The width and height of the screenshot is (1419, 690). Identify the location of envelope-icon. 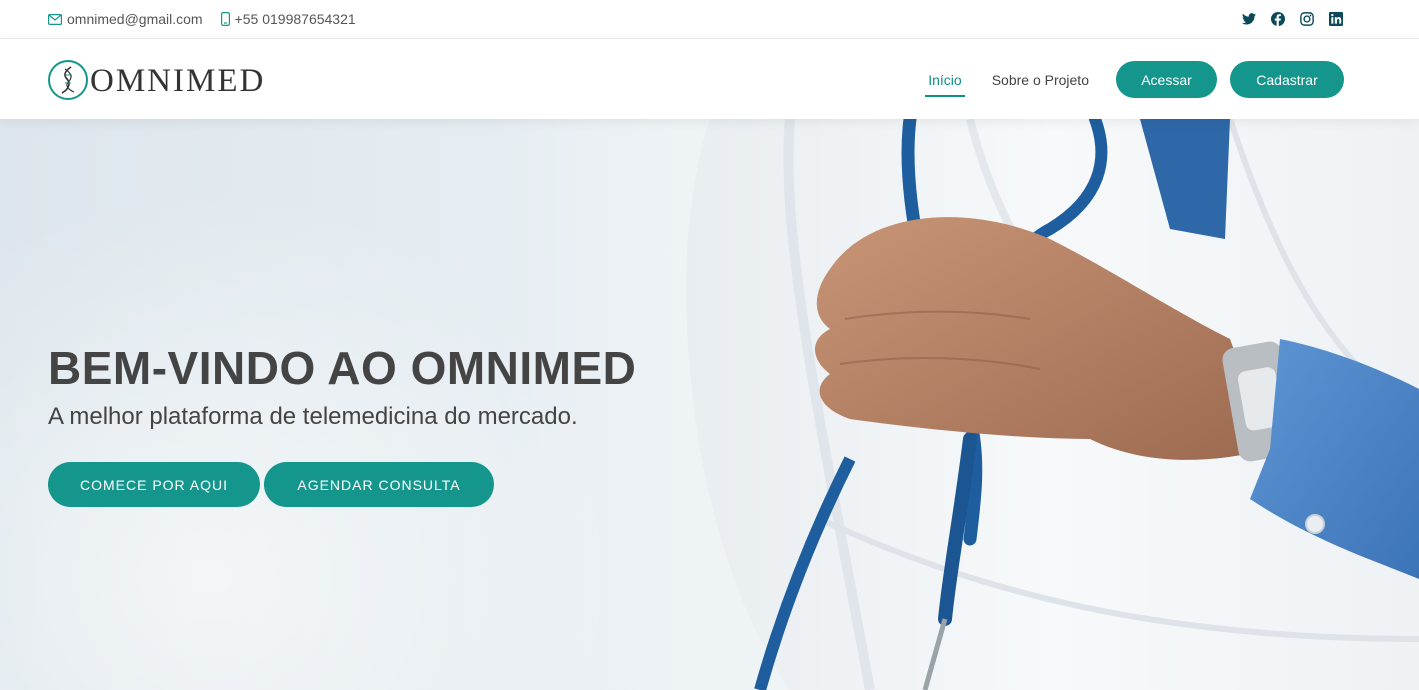
(55, 19).